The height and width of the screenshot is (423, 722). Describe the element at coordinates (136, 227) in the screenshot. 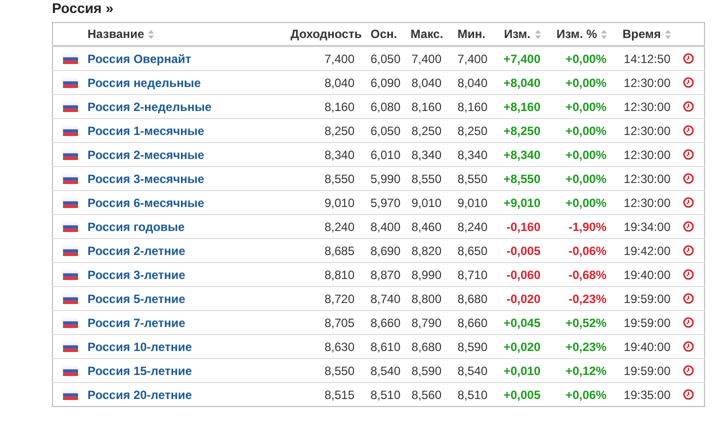

I see `instrument-link: Россия годовые` at that location.